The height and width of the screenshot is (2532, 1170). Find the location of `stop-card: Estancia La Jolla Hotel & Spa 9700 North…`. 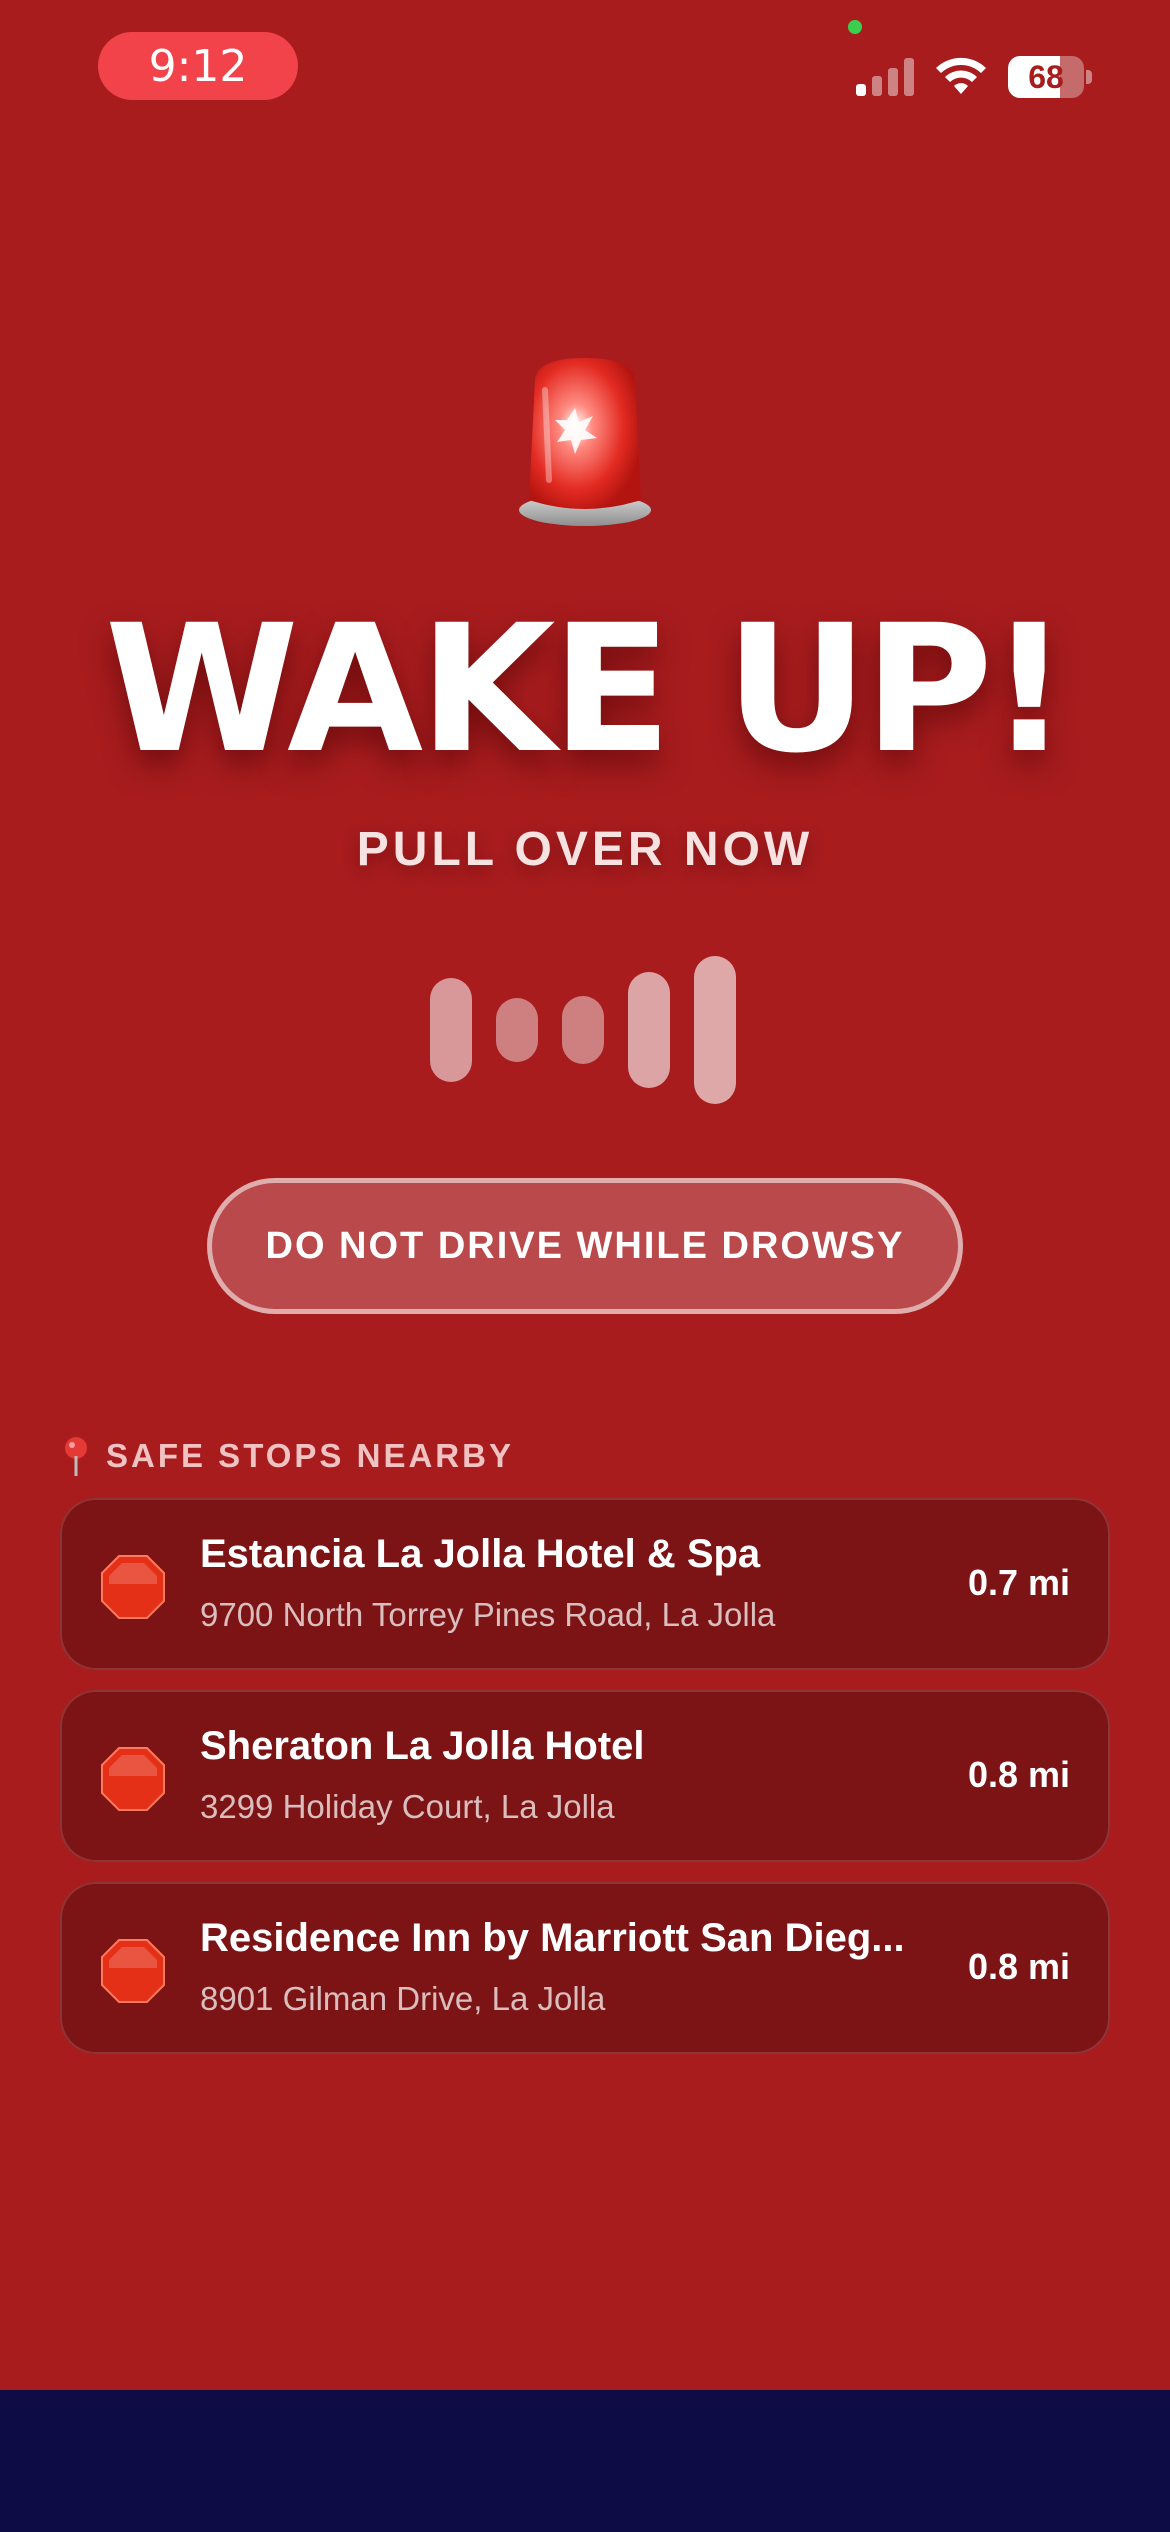

stop-card: Estancia La Jolla Hotel & Spa 9700 North… is located at coordinates (585, 1584).